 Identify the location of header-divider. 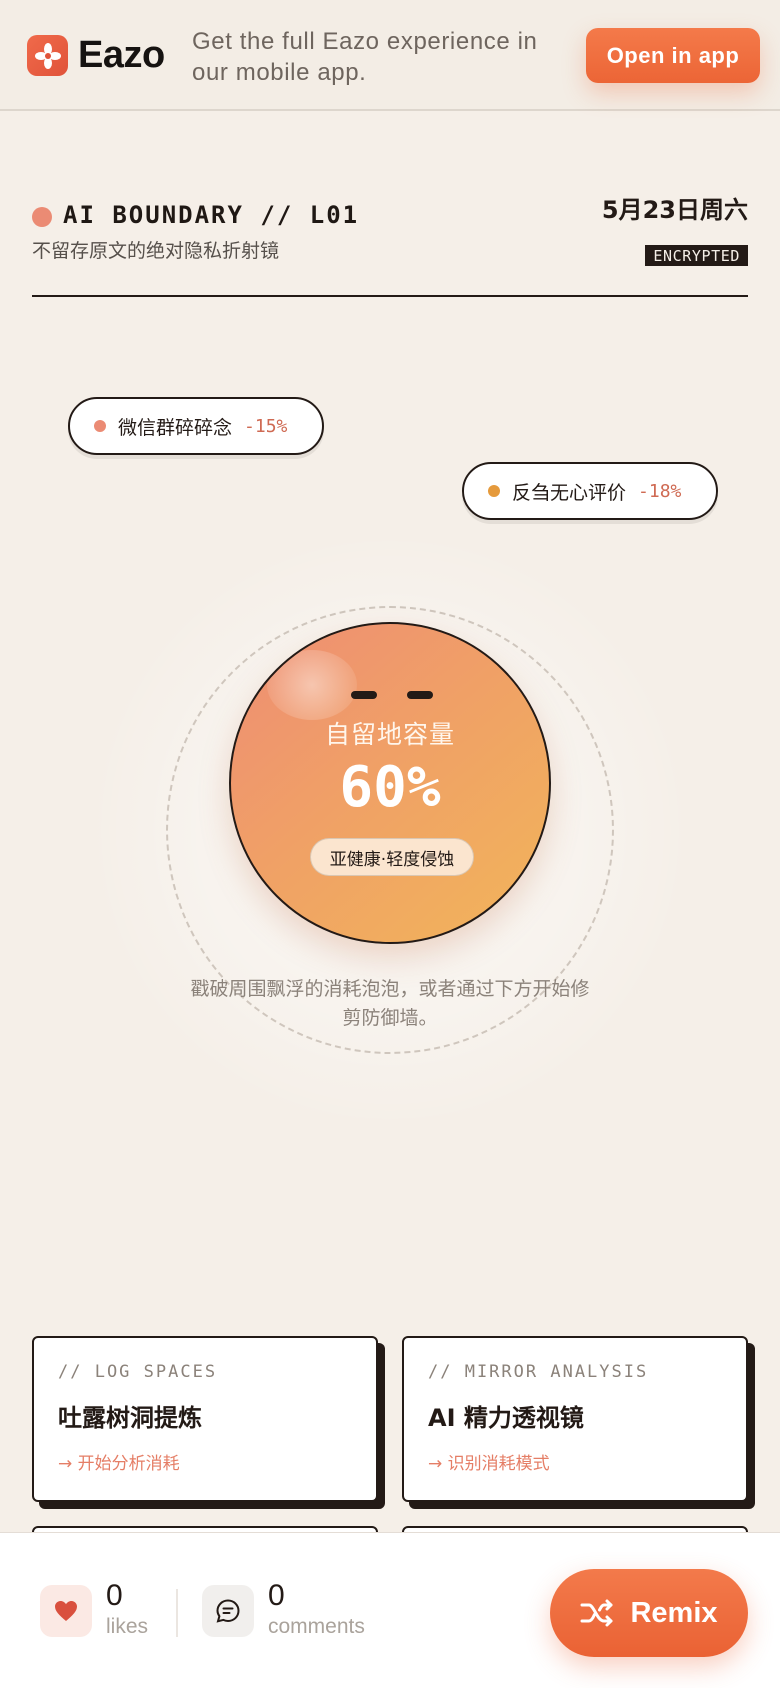
(390, 296).